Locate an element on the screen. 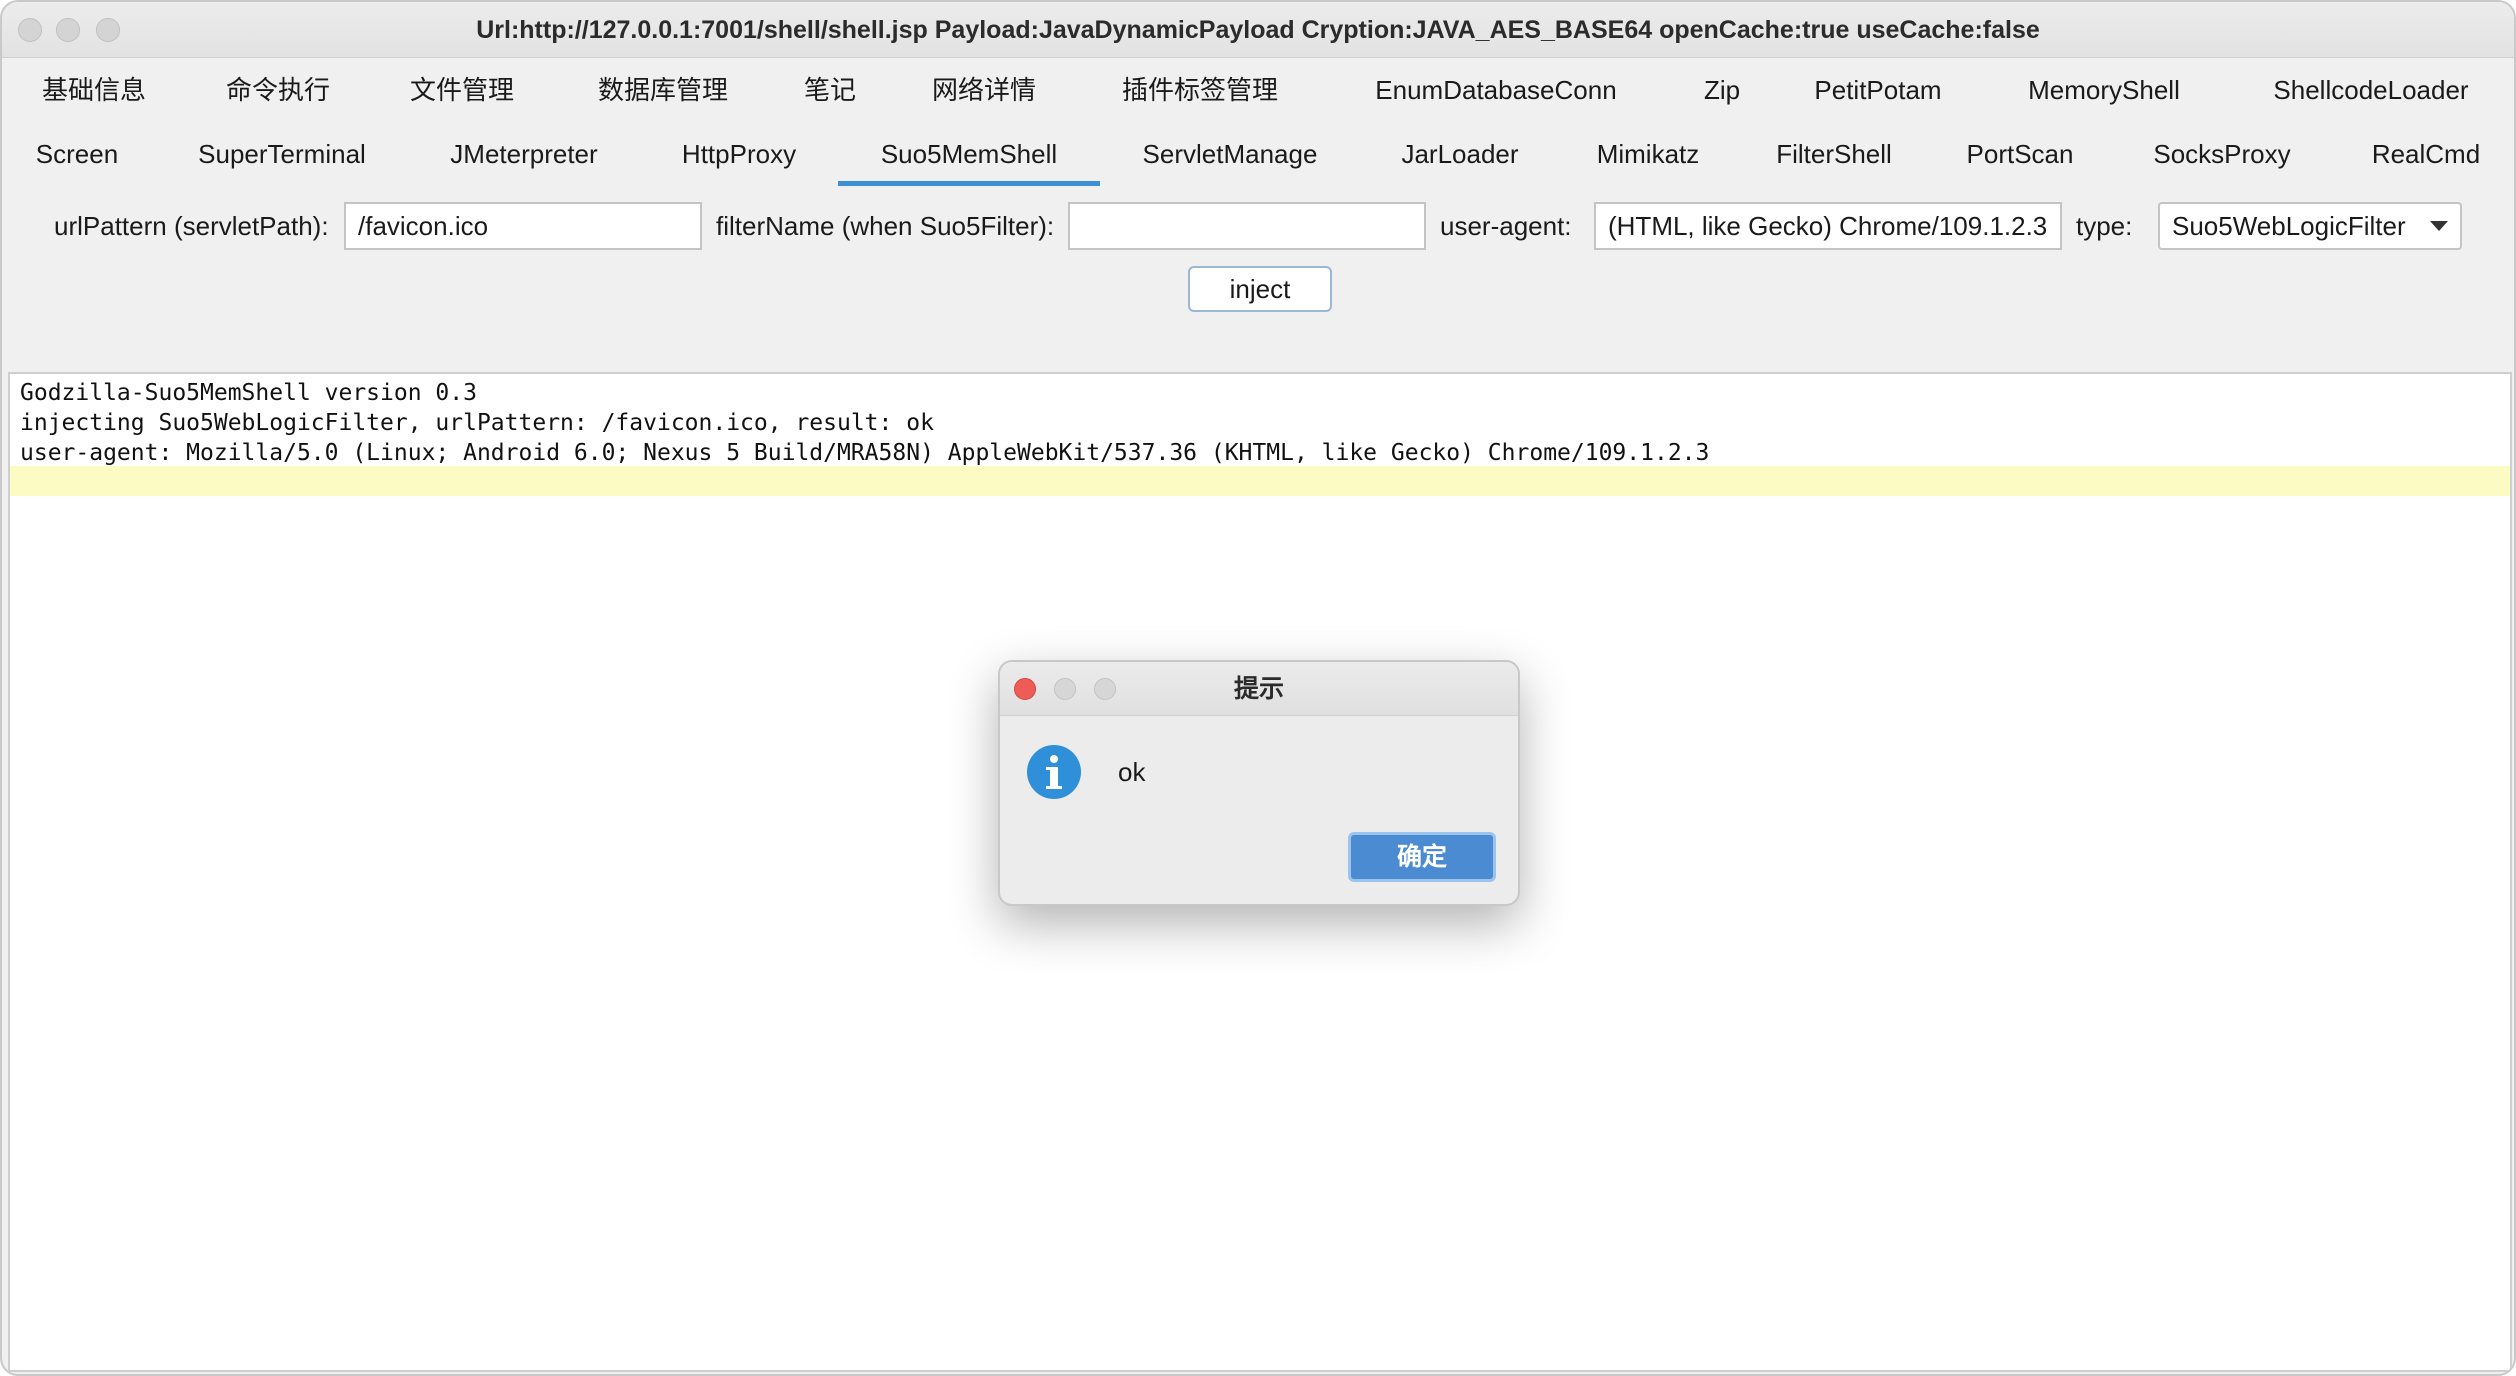 The width and height of the screenshot is (2516, 1376). dialog-title: 提示 is located at coordinates (1258, 688).